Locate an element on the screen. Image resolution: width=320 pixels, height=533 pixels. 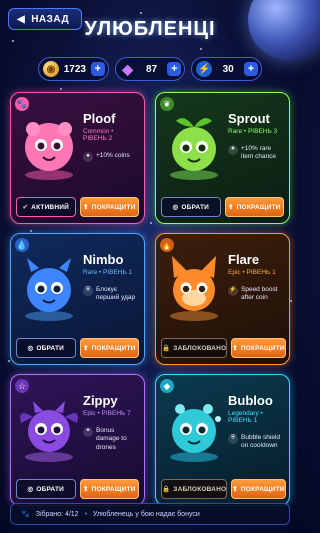
pet-perk: ★ +10% rare item chance is located at coordinates (255, 153).